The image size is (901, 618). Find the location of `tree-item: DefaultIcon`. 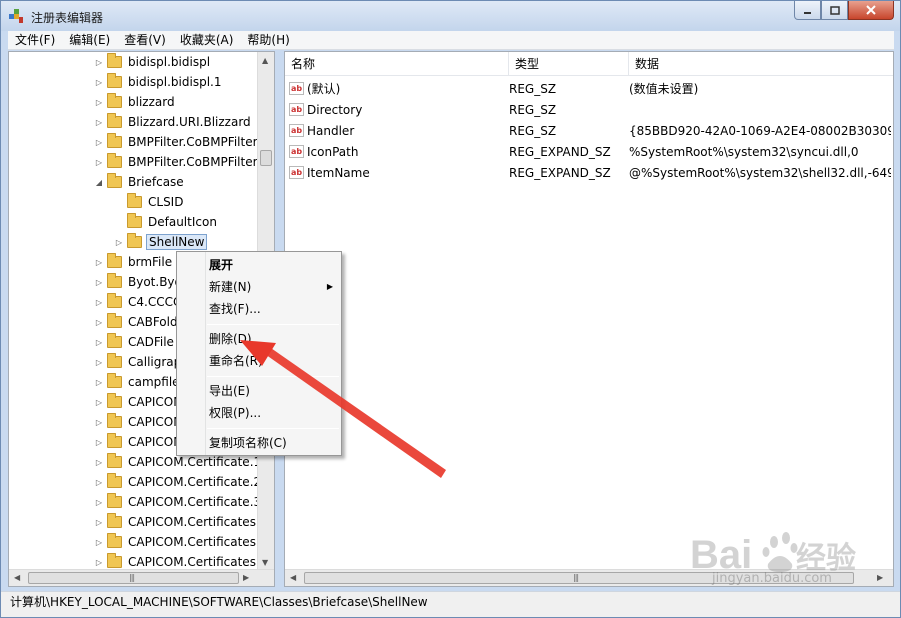

tree-item: DefaultIcon is located at coordinates (166, 222).